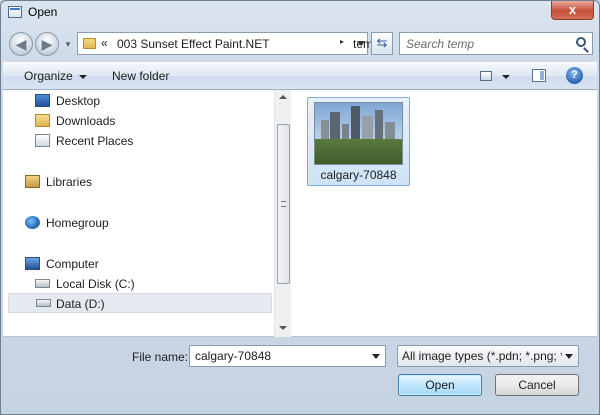 Image resolution: width=600 pixels, height=415 pixels. Describe the element at coordinates (42, 140) in the screenshot. I see `recent-places-icon` at that location.